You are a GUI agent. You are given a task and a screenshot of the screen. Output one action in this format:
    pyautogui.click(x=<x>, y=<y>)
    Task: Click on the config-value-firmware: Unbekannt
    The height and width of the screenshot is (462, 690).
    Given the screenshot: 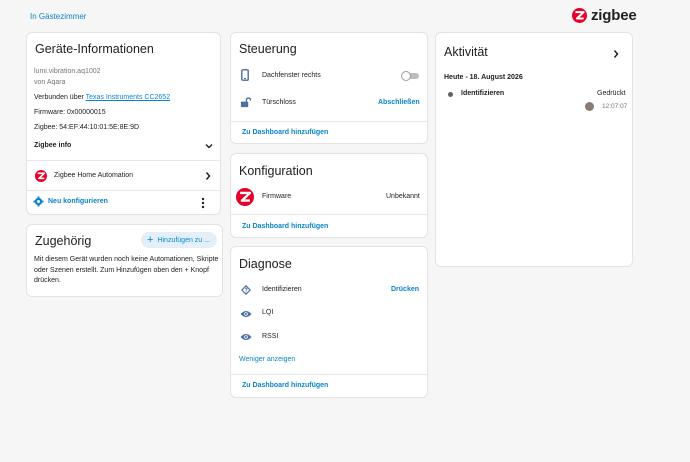 What is the action you would take?
    pyautogui.click(x=403, y=196)
    